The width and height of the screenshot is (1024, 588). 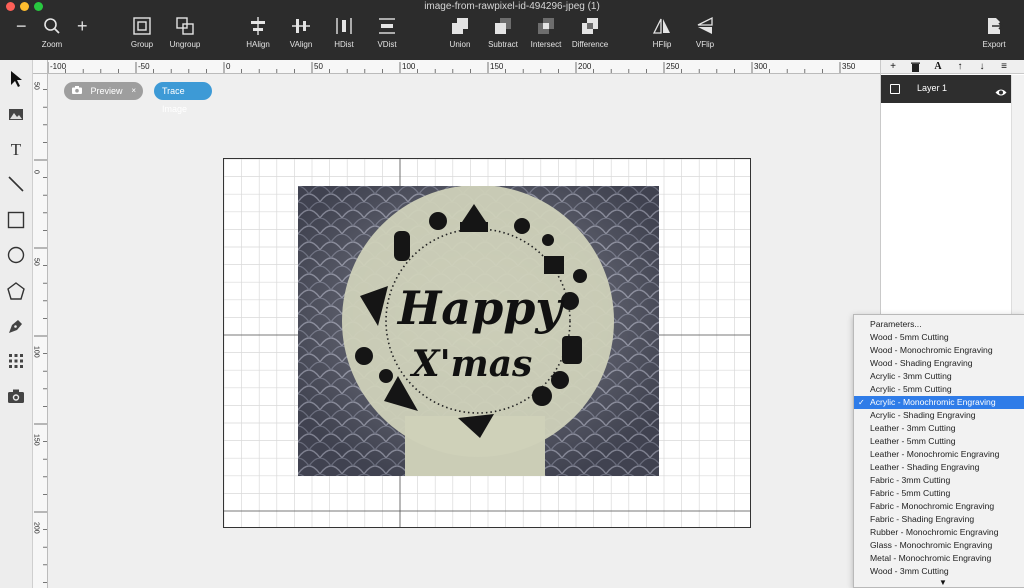 What do you see at coordinates (82, 26) in the screenshot?
I see `zoom-in-icon: +` at bounding box center [82, 26].